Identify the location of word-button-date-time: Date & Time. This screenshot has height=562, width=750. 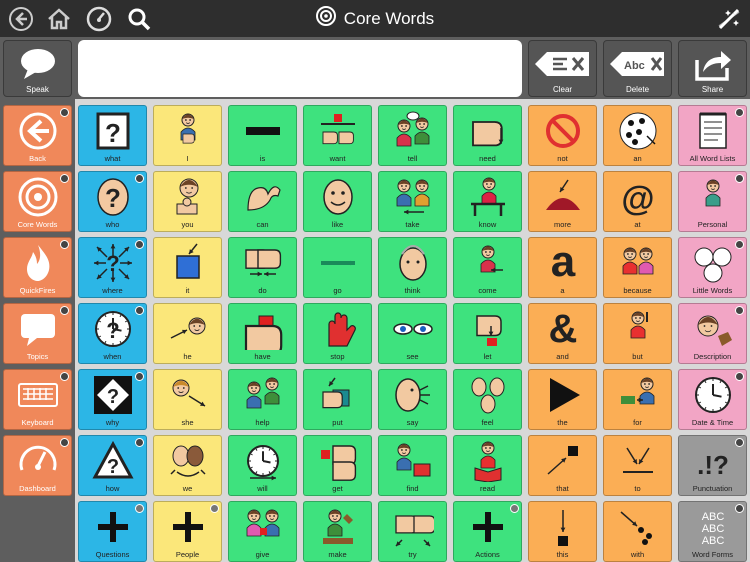
(712, 399).